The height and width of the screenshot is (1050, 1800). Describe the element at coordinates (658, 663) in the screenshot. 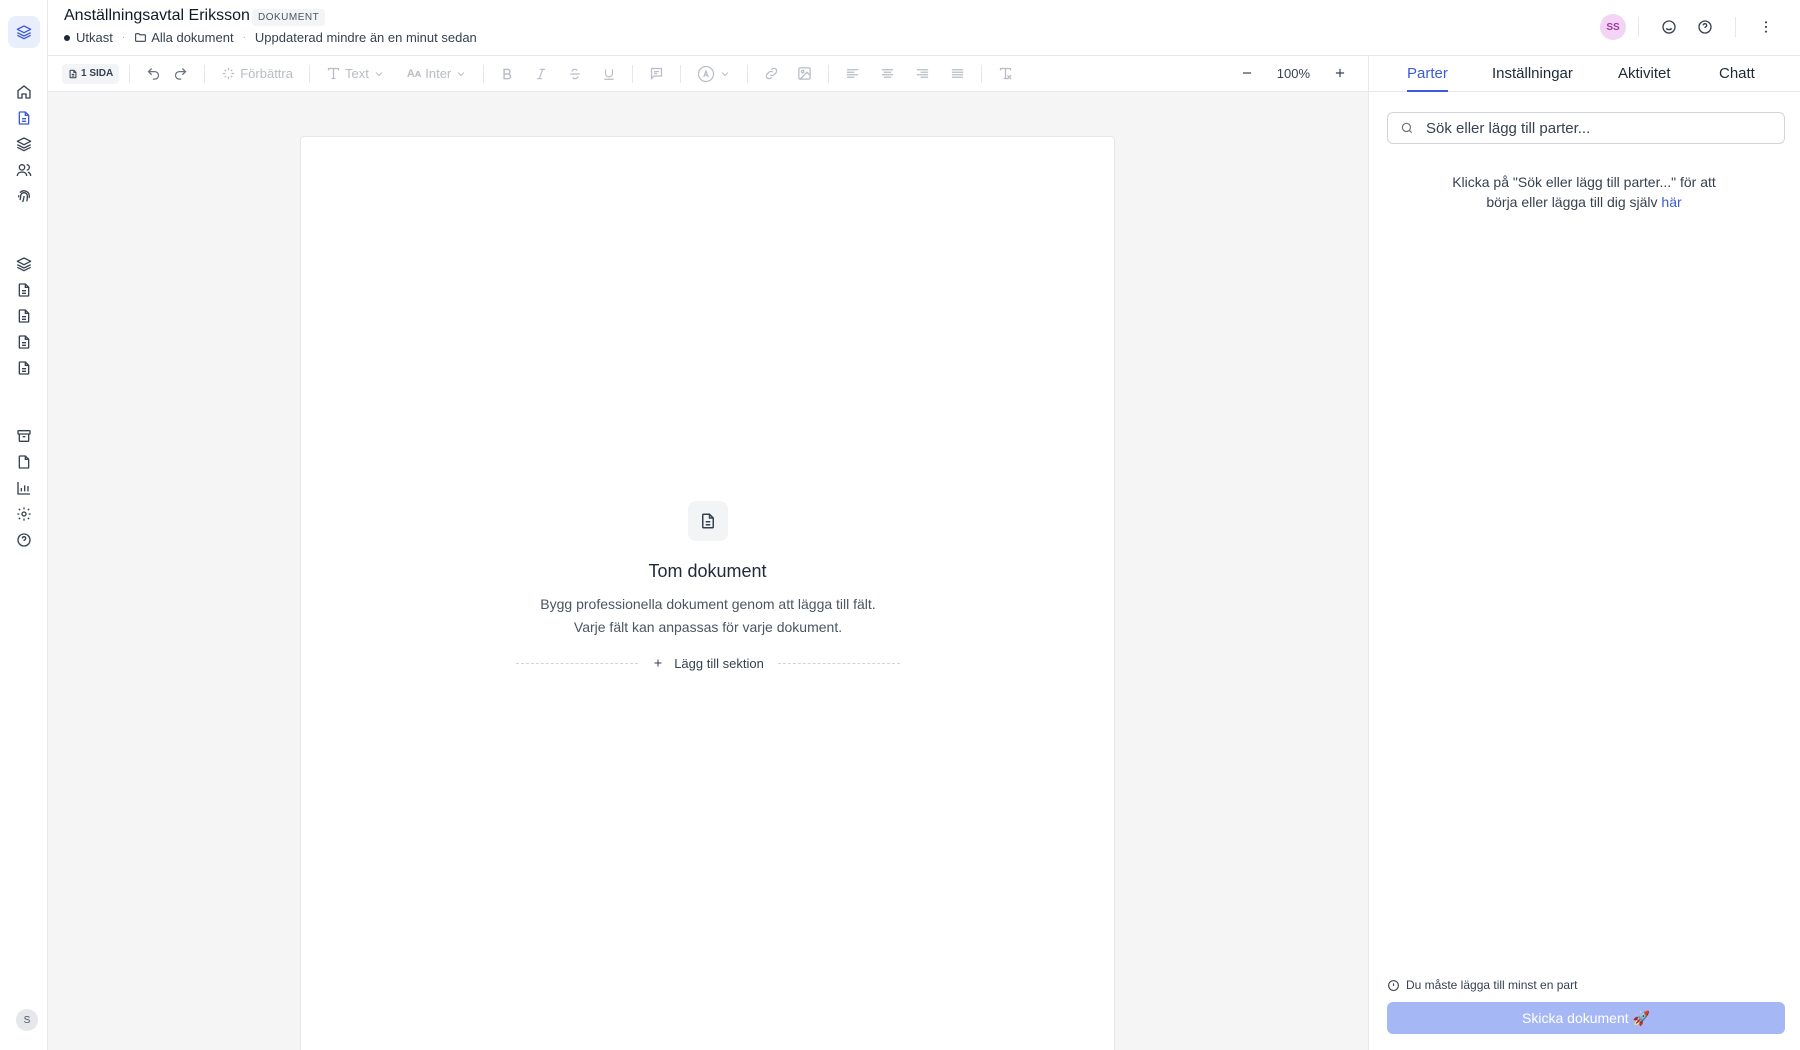

I see `plus-icon` at that location.